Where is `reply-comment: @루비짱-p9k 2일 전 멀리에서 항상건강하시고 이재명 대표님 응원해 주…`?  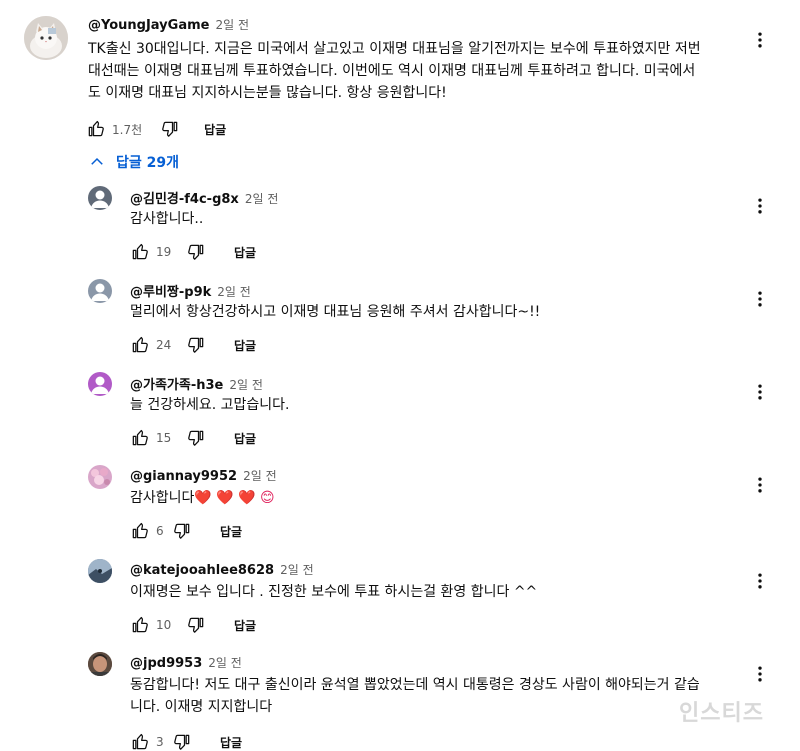 reply-comment: @루비짱-p9k 2일 전 멀리에서 항상건강하시고 이재명 대표님 응원해 주… is located at coordinates (400, 320).